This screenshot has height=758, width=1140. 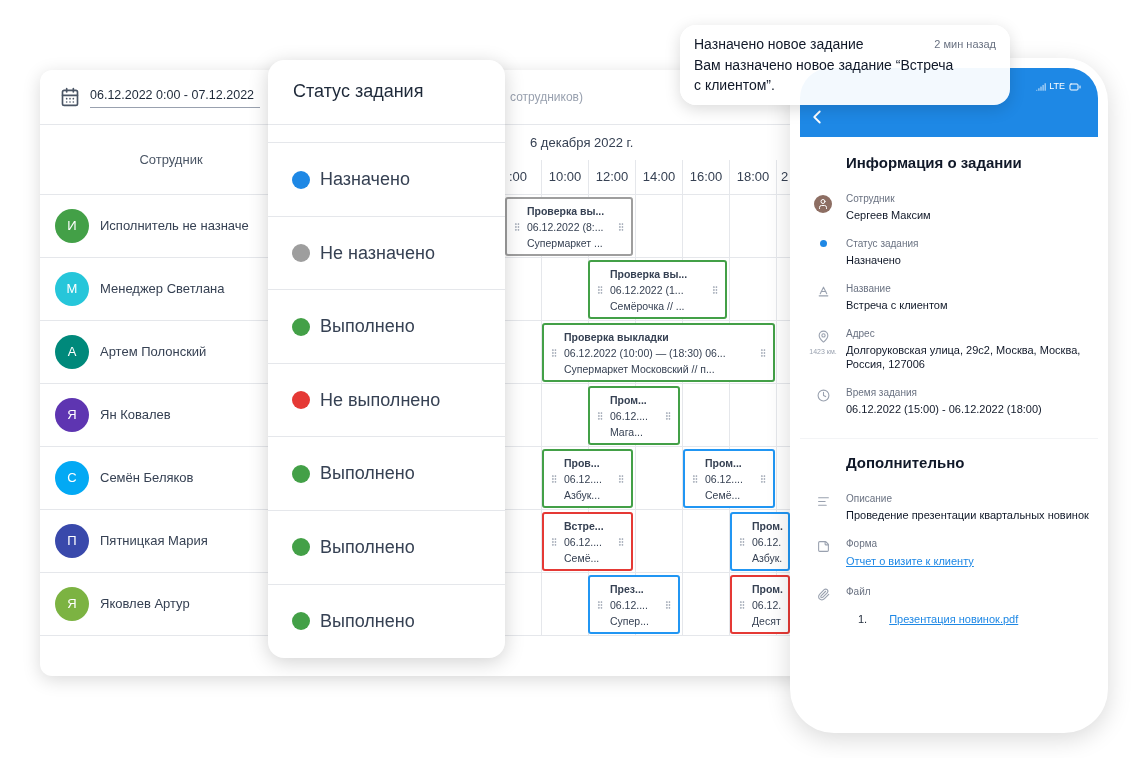 I want to click on calendar-icon, so click(x=70, y=97).